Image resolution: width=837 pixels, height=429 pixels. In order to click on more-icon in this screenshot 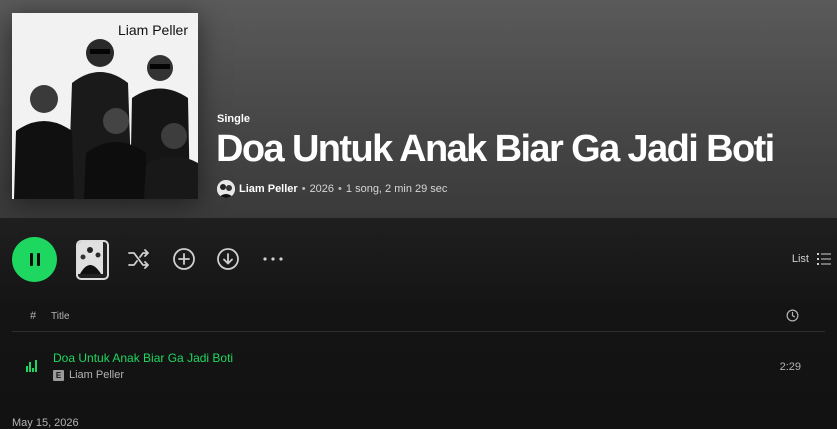, I will do `click(273, 259)`.